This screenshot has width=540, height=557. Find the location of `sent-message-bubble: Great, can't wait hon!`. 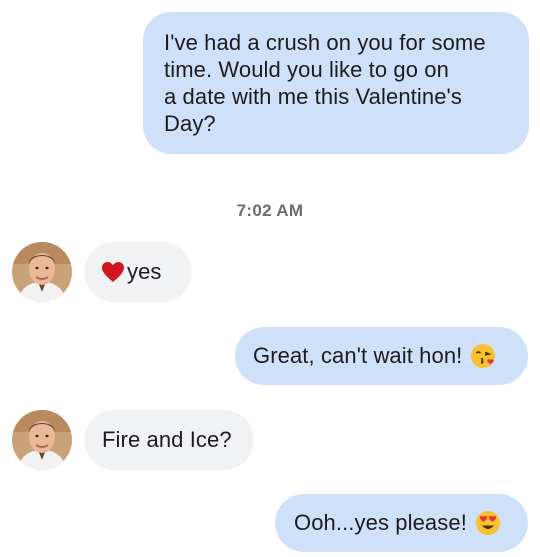

sent-message-bubble: Great, can't wait hon! is located at coordinates (381, 356).